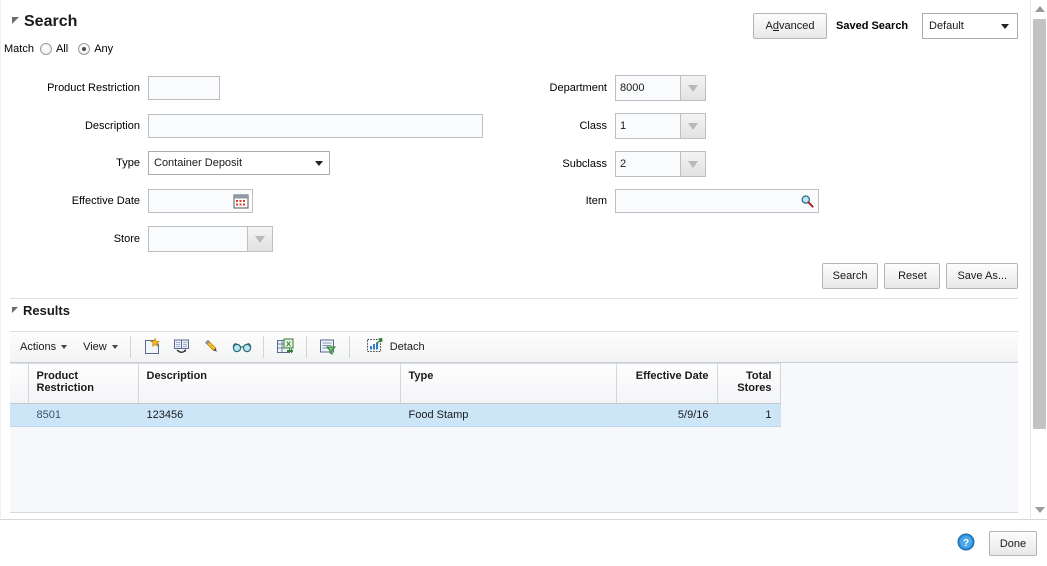 Image resolution: width=1047 pixels, height=566 pixels. Describe the element at coordinates (647, 126) in the screenshot. I see `class-input` at that location.